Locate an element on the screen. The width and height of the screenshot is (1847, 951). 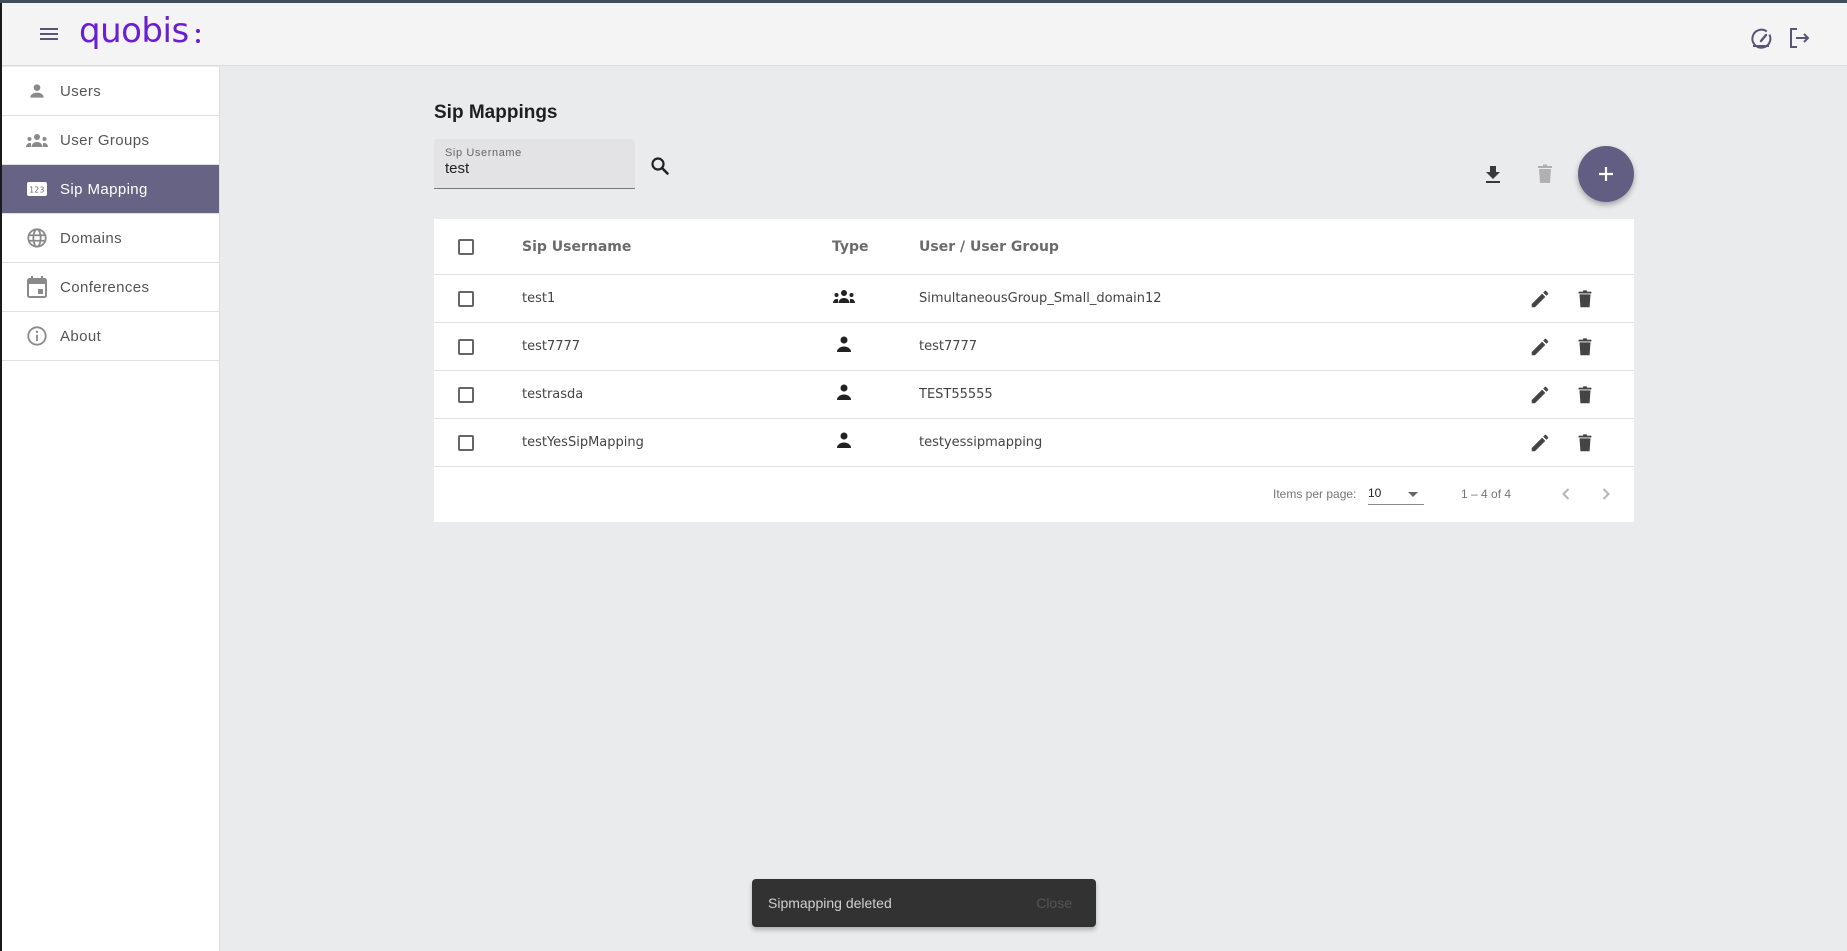
globe-icon is located at coordinates (37, 238).